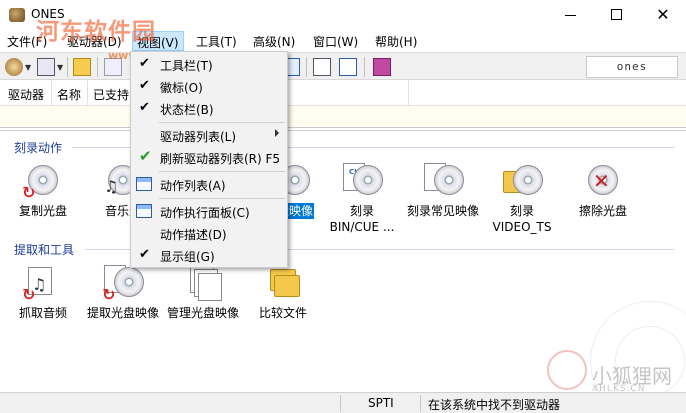 The width and height of the screenshot is (686, 413). What do you see at coordinates (382, 67) in the screenshot?
I see `help-book-icon` at bounding box center [382, 67].